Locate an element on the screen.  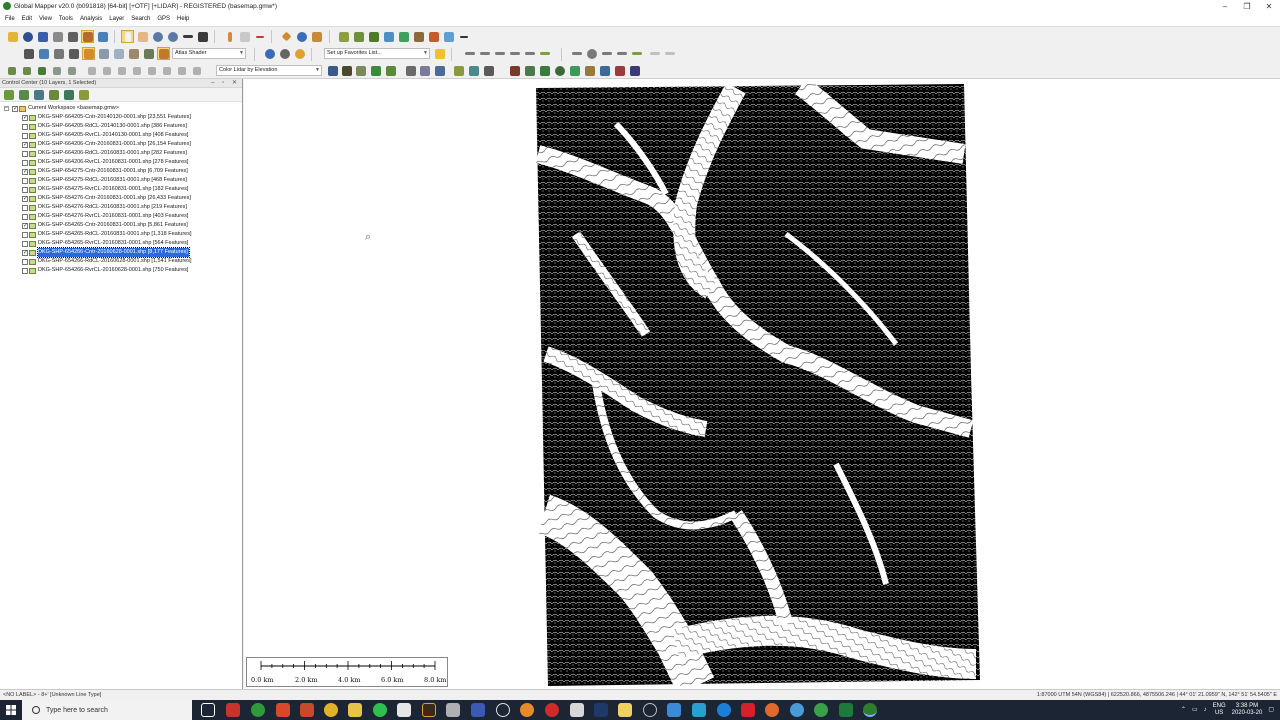
chevron-up-icon: ⌃ is located at coordinates (1183, 710).